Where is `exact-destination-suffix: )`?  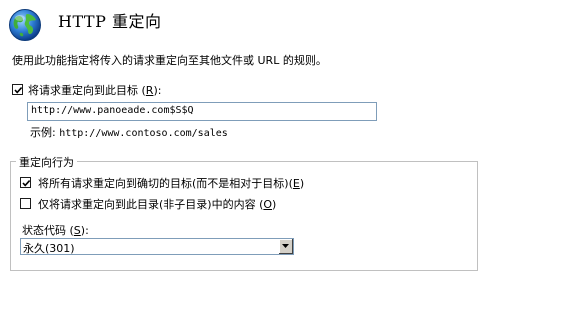 exact-destination-suffix: ) is located at coordinates (302, 183).